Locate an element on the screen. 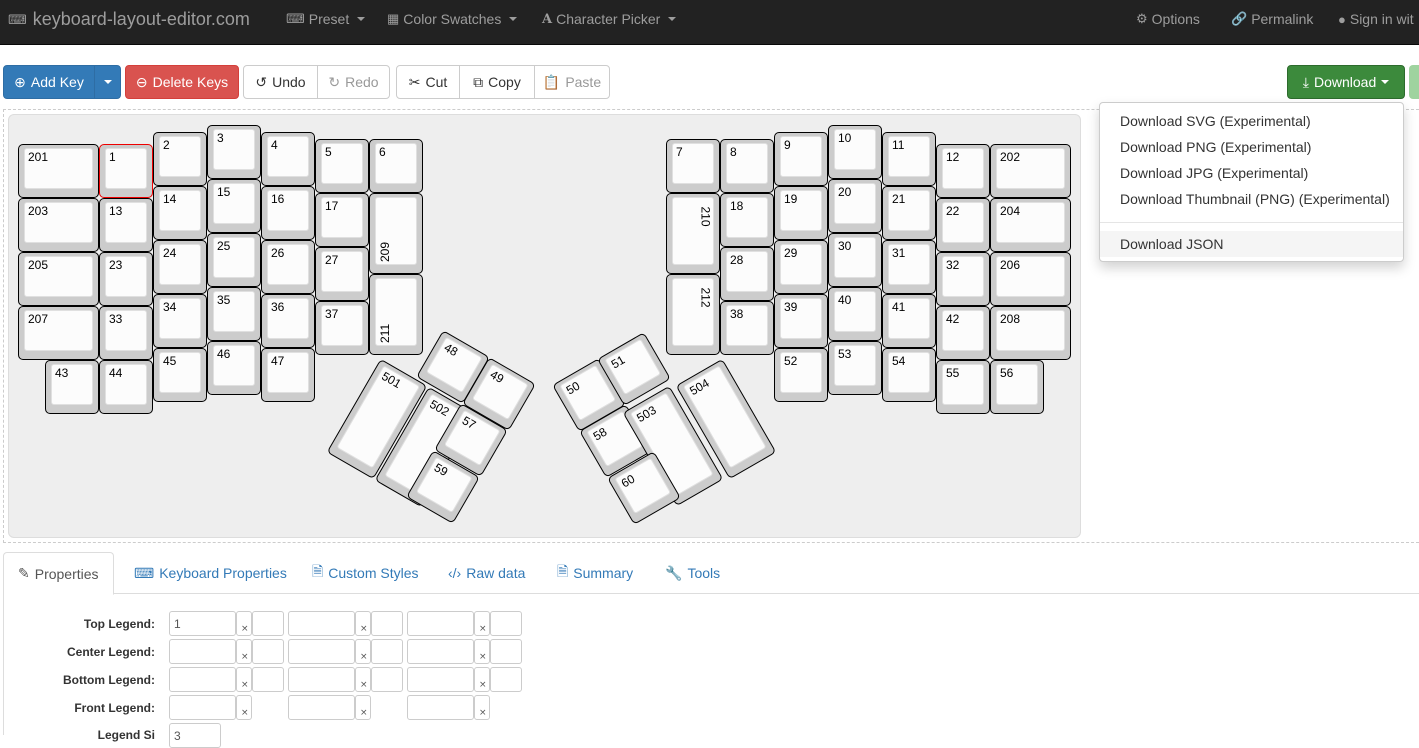 The image size is (1419, 748). key-30: 30 is located at coordinates (855, 260).